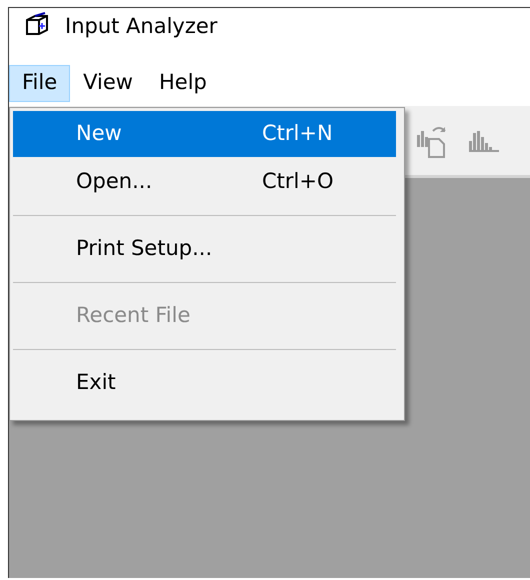 This screenshot has width=530, height=580. Describe the element at coordinates (298, 182) in the screenshot. I see `shortcut-label: Ctrl+O` at that location.